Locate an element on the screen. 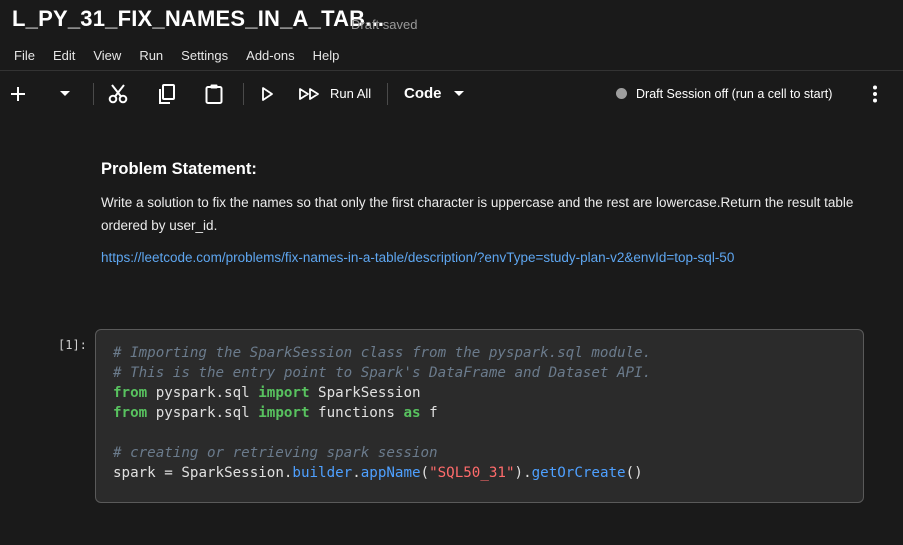  code-attribute: appName is located at coordinates (390, 473).